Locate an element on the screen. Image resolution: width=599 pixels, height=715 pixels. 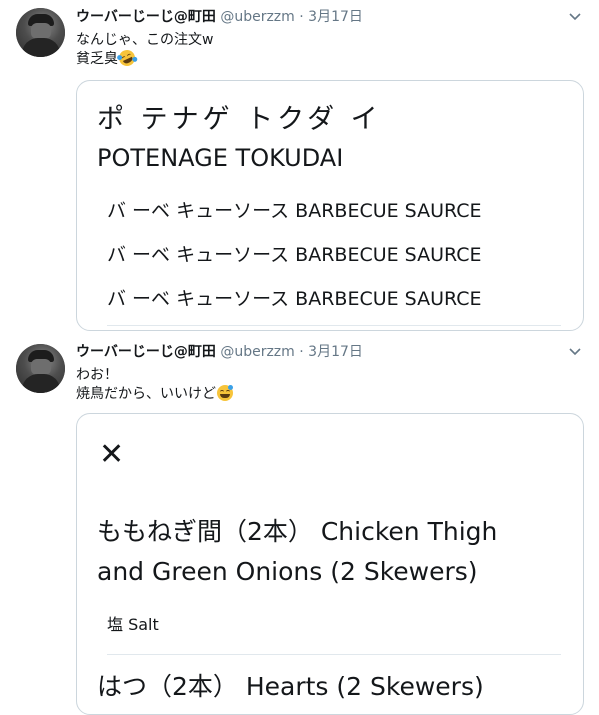
tweet-text-line-1: なんじゃ、この注文w is located at coordinates (145, 40).